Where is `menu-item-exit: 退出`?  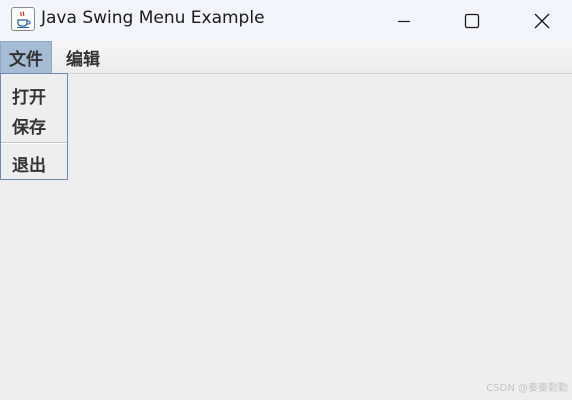
menu-item-exit: 退出 is located at coordinates (34, 163).